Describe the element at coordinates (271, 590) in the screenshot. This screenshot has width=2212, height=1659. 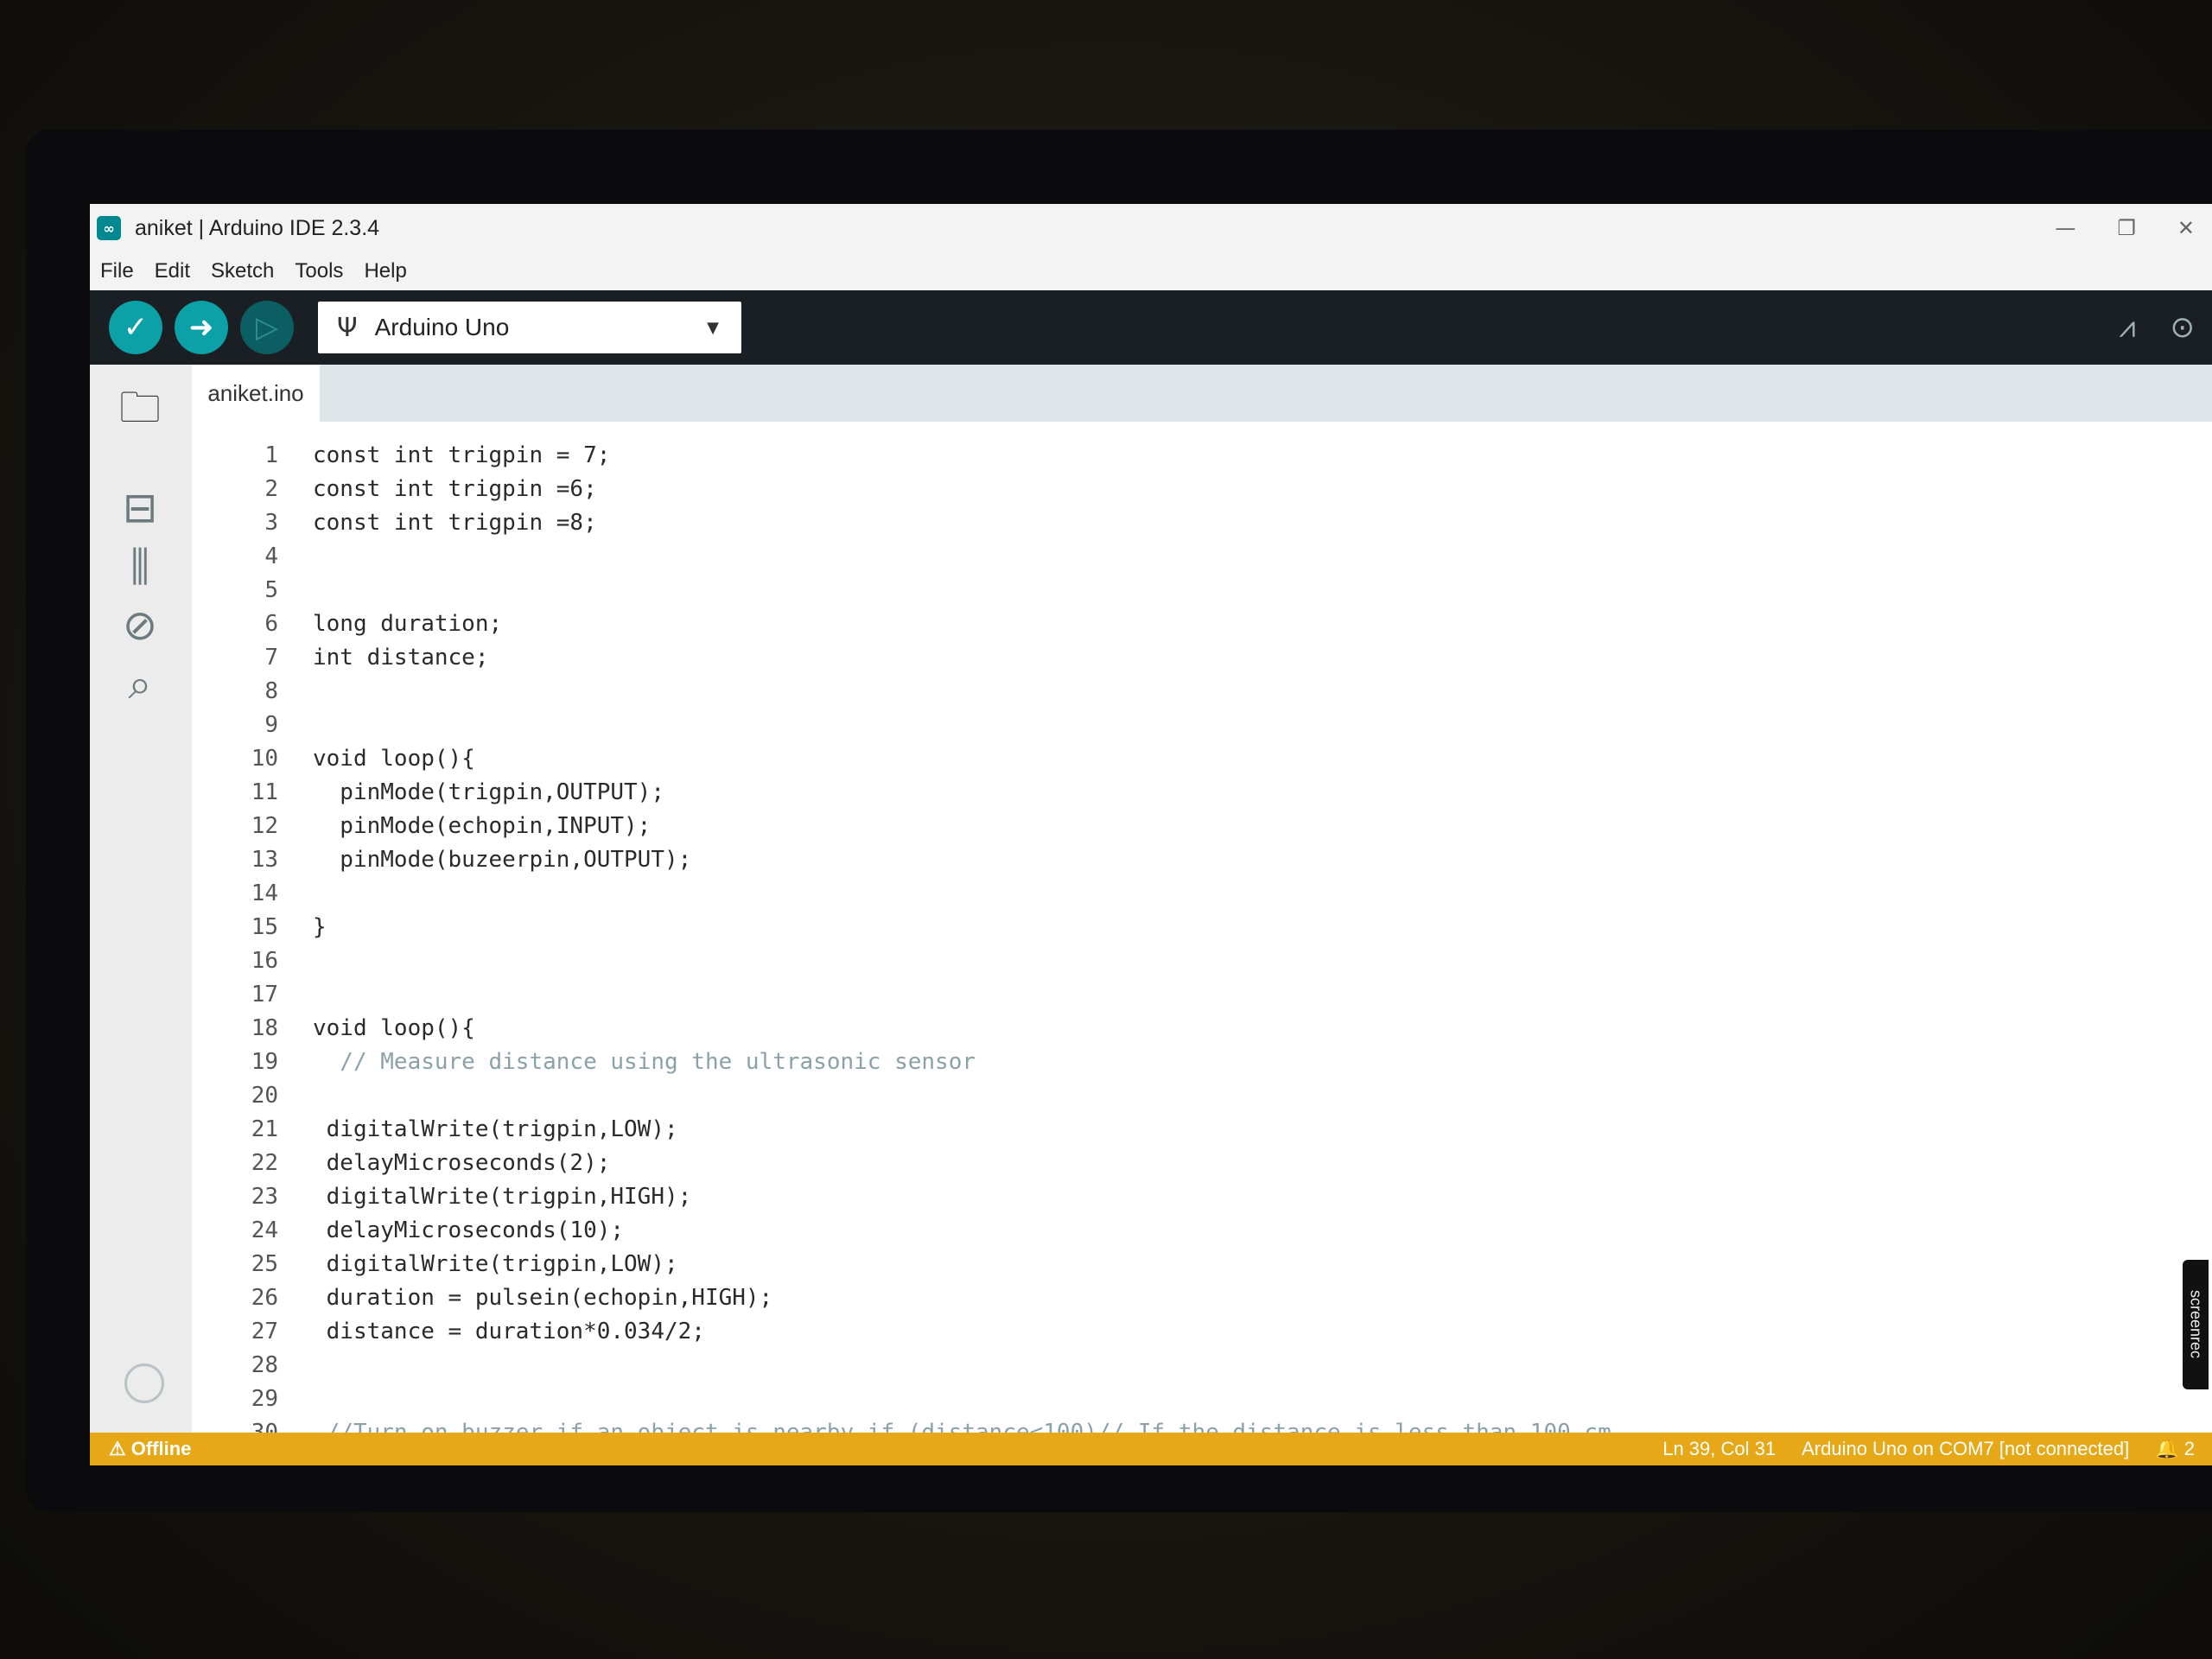
I see `line-number: 5` at that location.